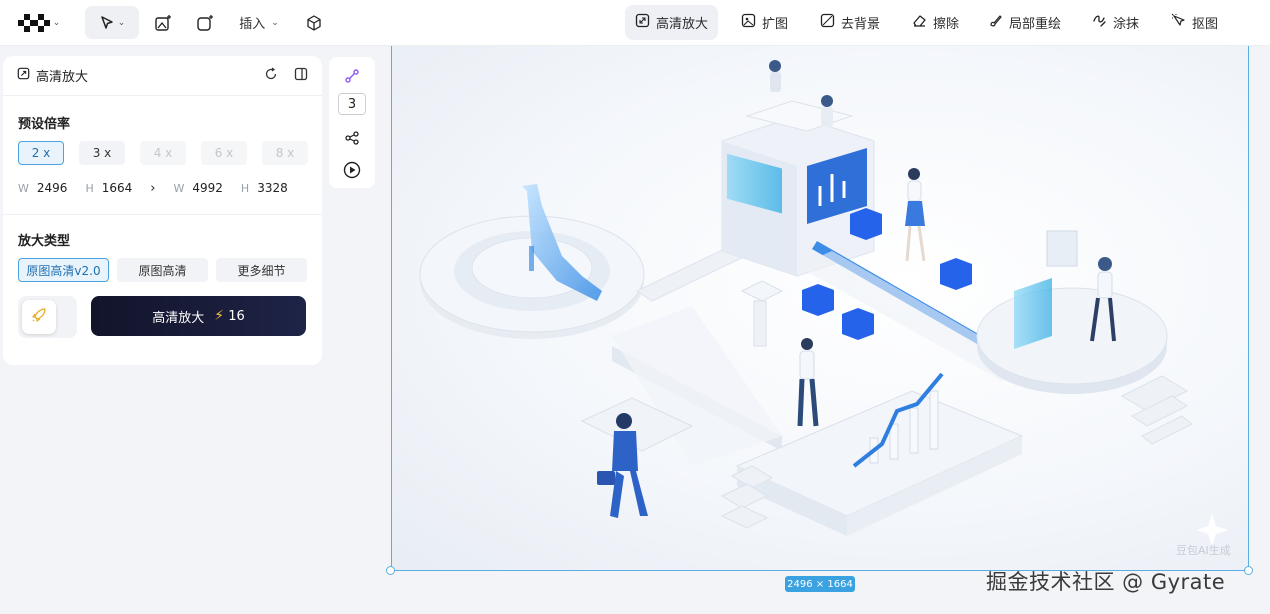  What do you see at coordinates (102, 153) in the screenshot?
I see `scale-option-3x: 3 x` at bounding box center [102, 153].